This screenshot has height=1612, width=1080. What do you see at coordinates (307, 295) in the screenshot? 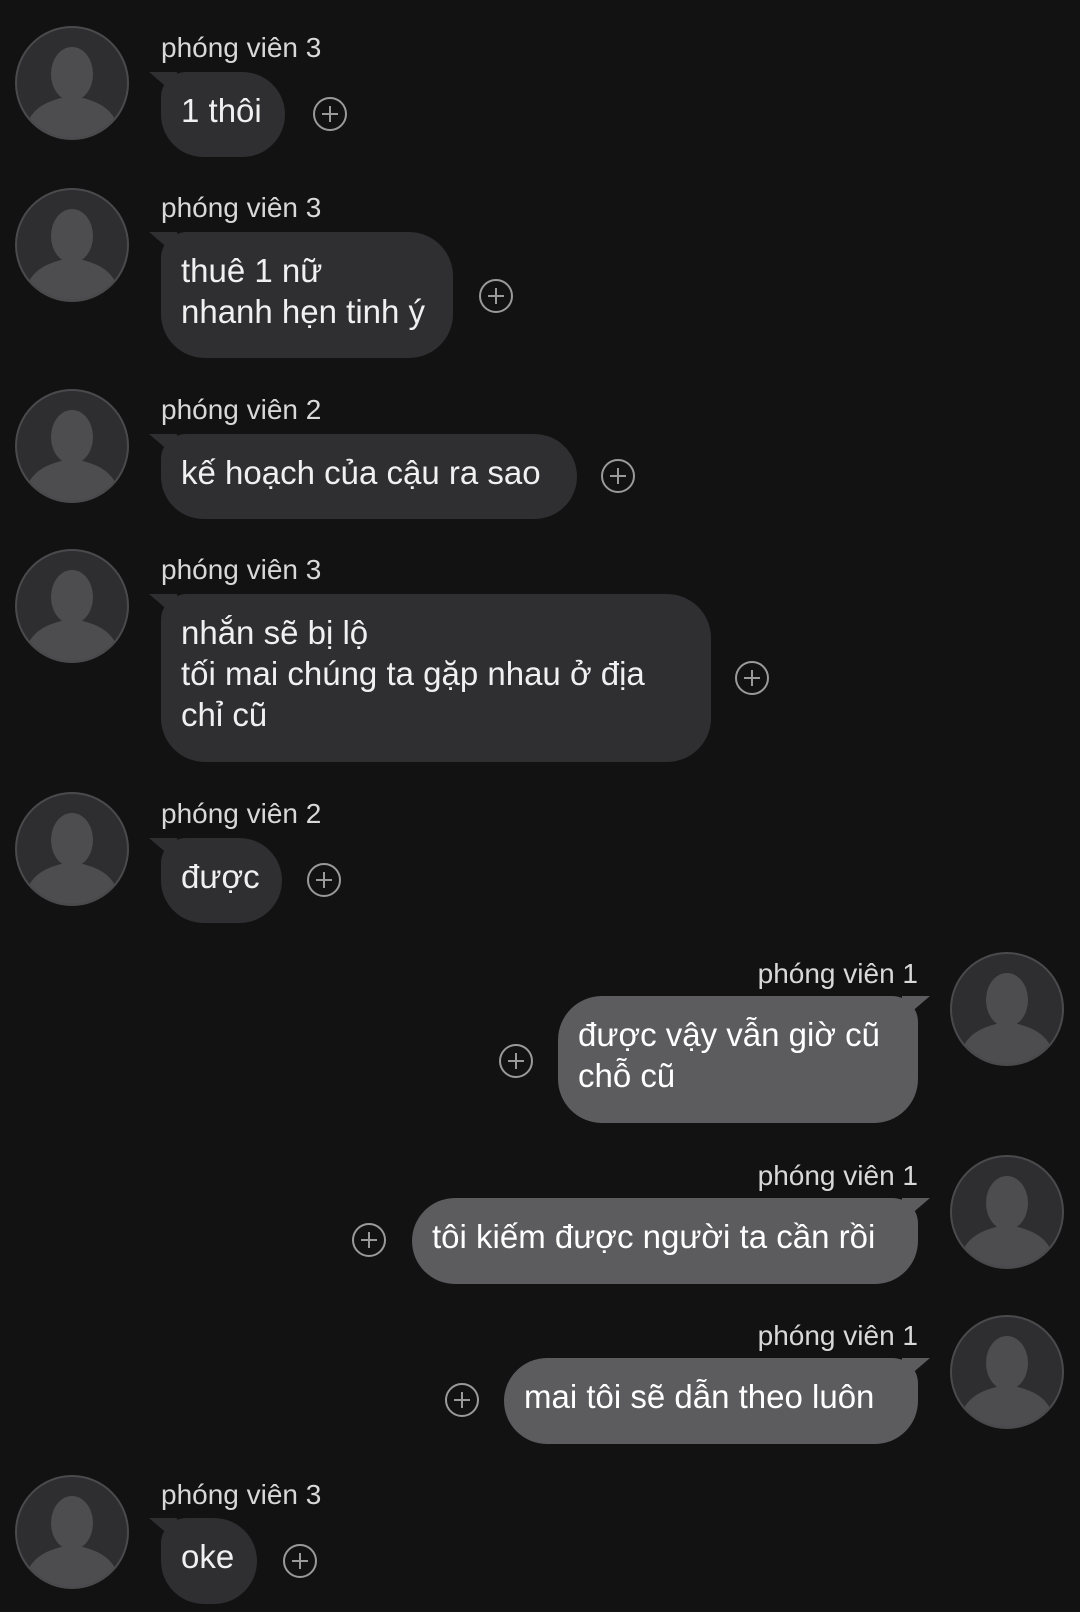
I see `message-bubble: thuê 1 nữ nhanh hẹn tinh ý` at bounding box center [307, 295].